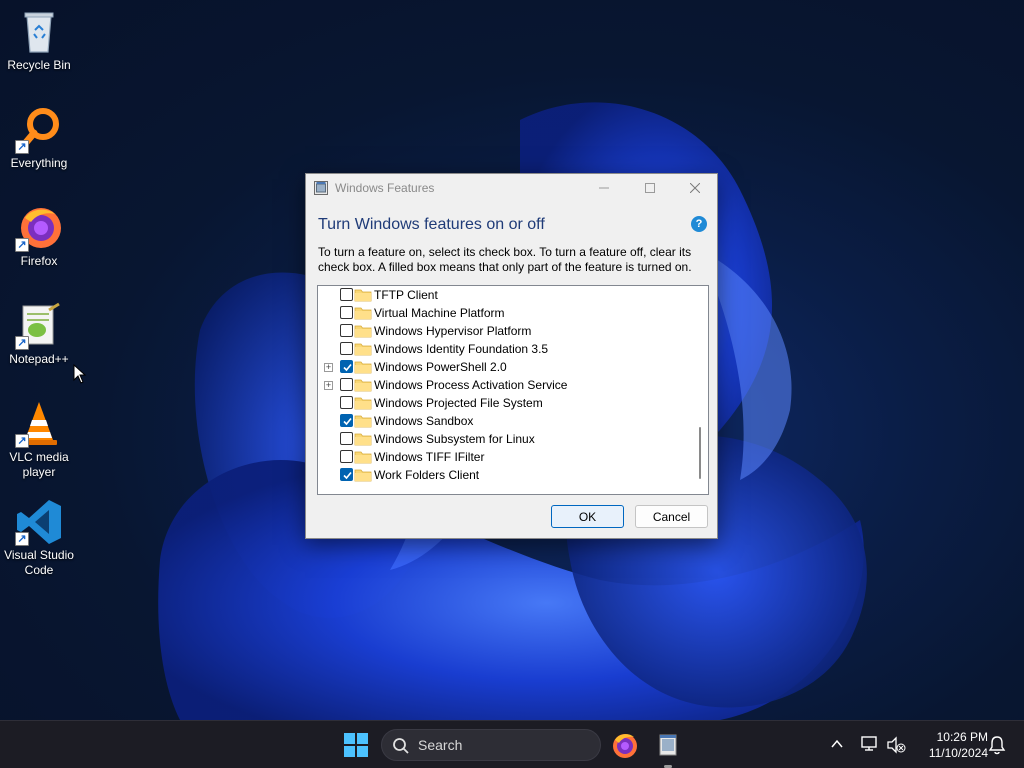  I want to click on desktop-icon-firefox: ↗ Firefox, so click(39, 236).